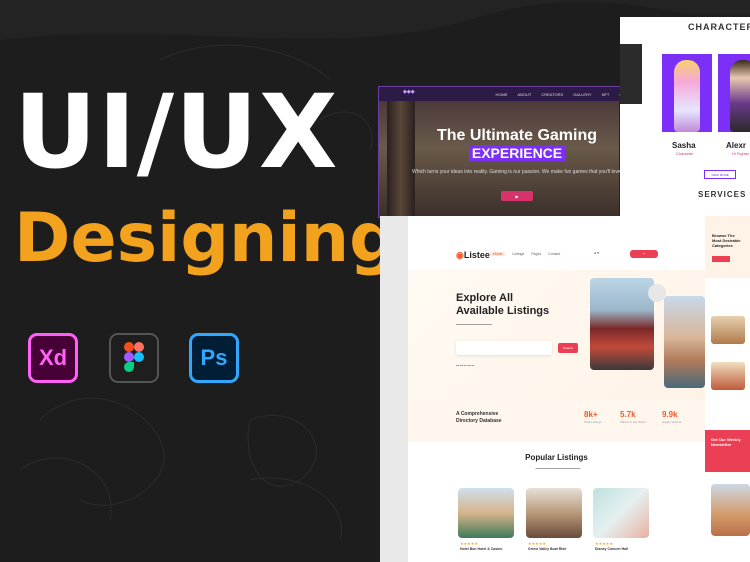  I want to click on gaming-highlight-text: EXPERIENCE, so click(517, 153).